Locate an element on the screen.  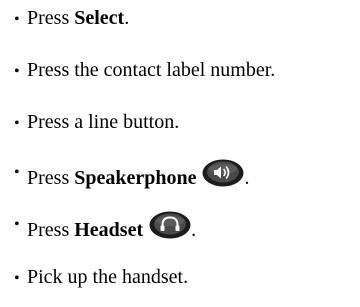
step-press-select: • Press Select. is located at coordinates (71, 19).